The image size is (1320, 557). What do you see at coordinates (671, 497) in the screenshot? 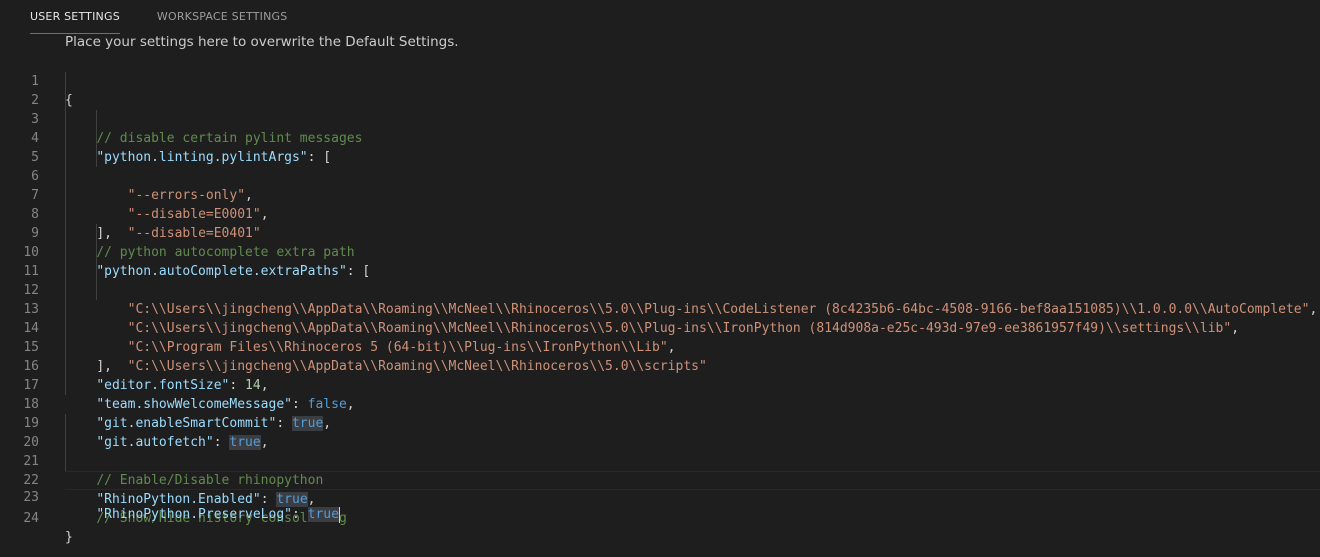
I see `code-line-current: 23 "RhinoPython.PreserveLog": true` at bounding box center [671, 497].